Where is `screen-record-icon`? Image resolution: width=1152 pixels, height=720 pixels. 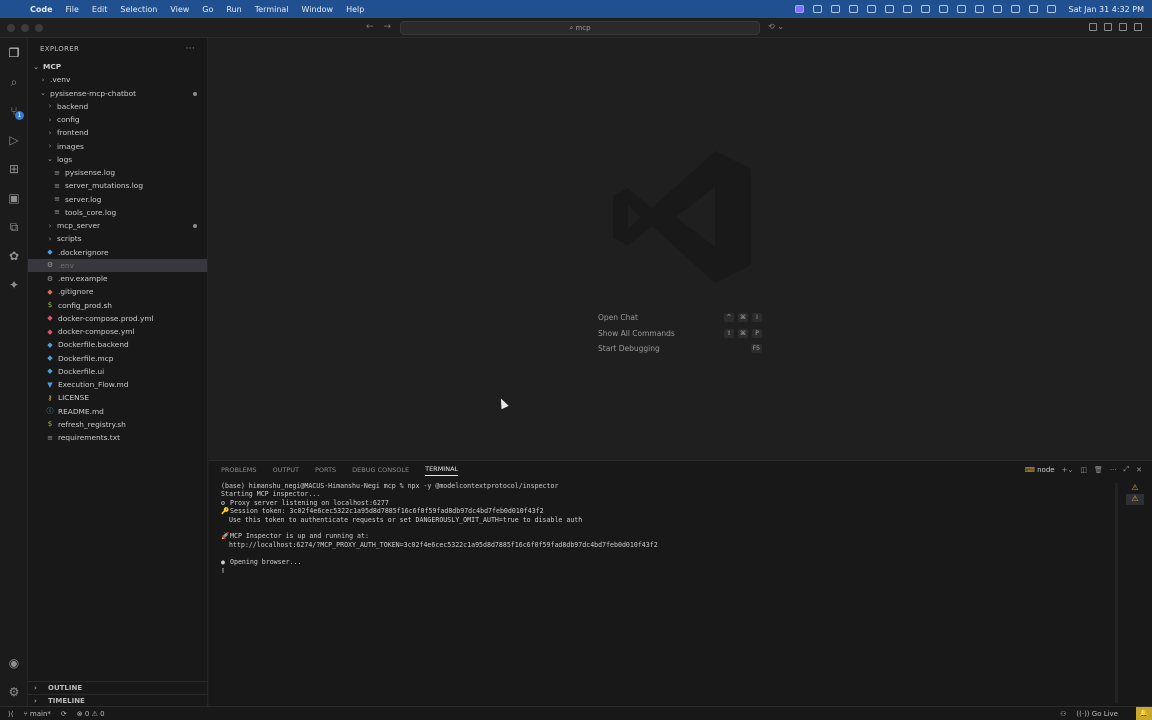 screen-record-icon is located at coordinates (799, 9).